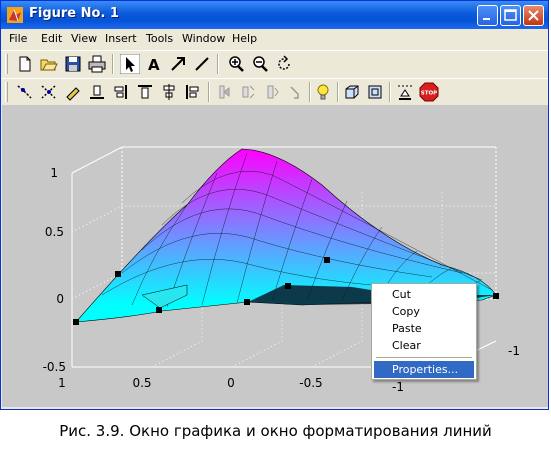 This screenshot has height=450, width=551. I want to click on zoom-in-icon, so click(236, 64).